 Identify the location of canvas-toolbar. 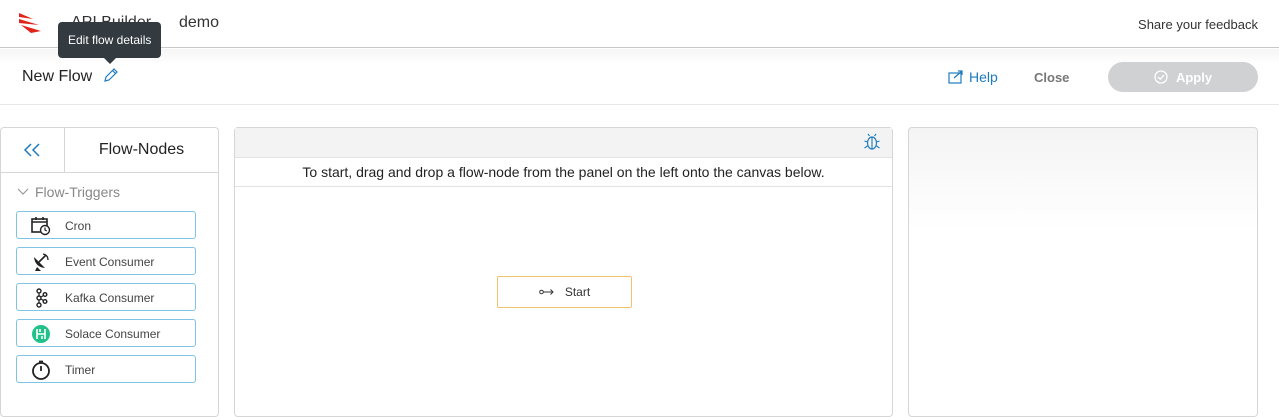
(563, 143).